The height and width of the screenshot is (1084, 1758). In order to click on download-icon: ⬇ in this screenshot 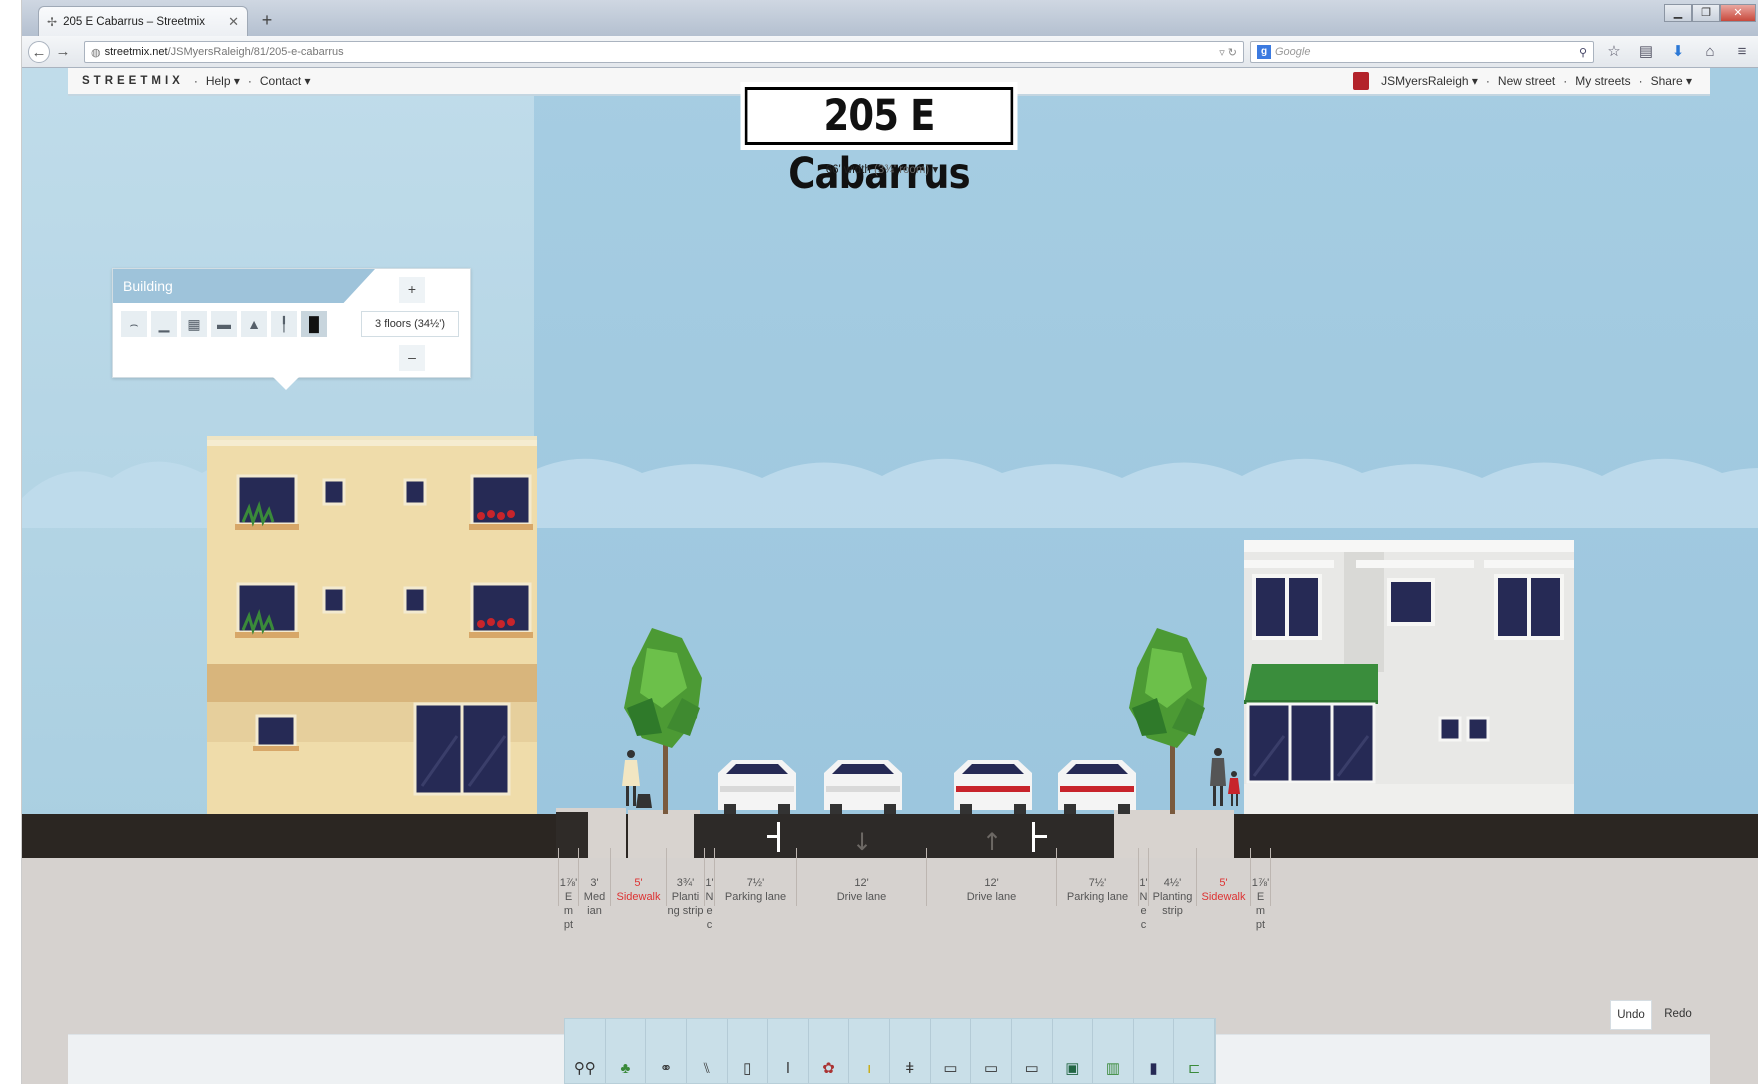, I will do `click(1678, 52)`.